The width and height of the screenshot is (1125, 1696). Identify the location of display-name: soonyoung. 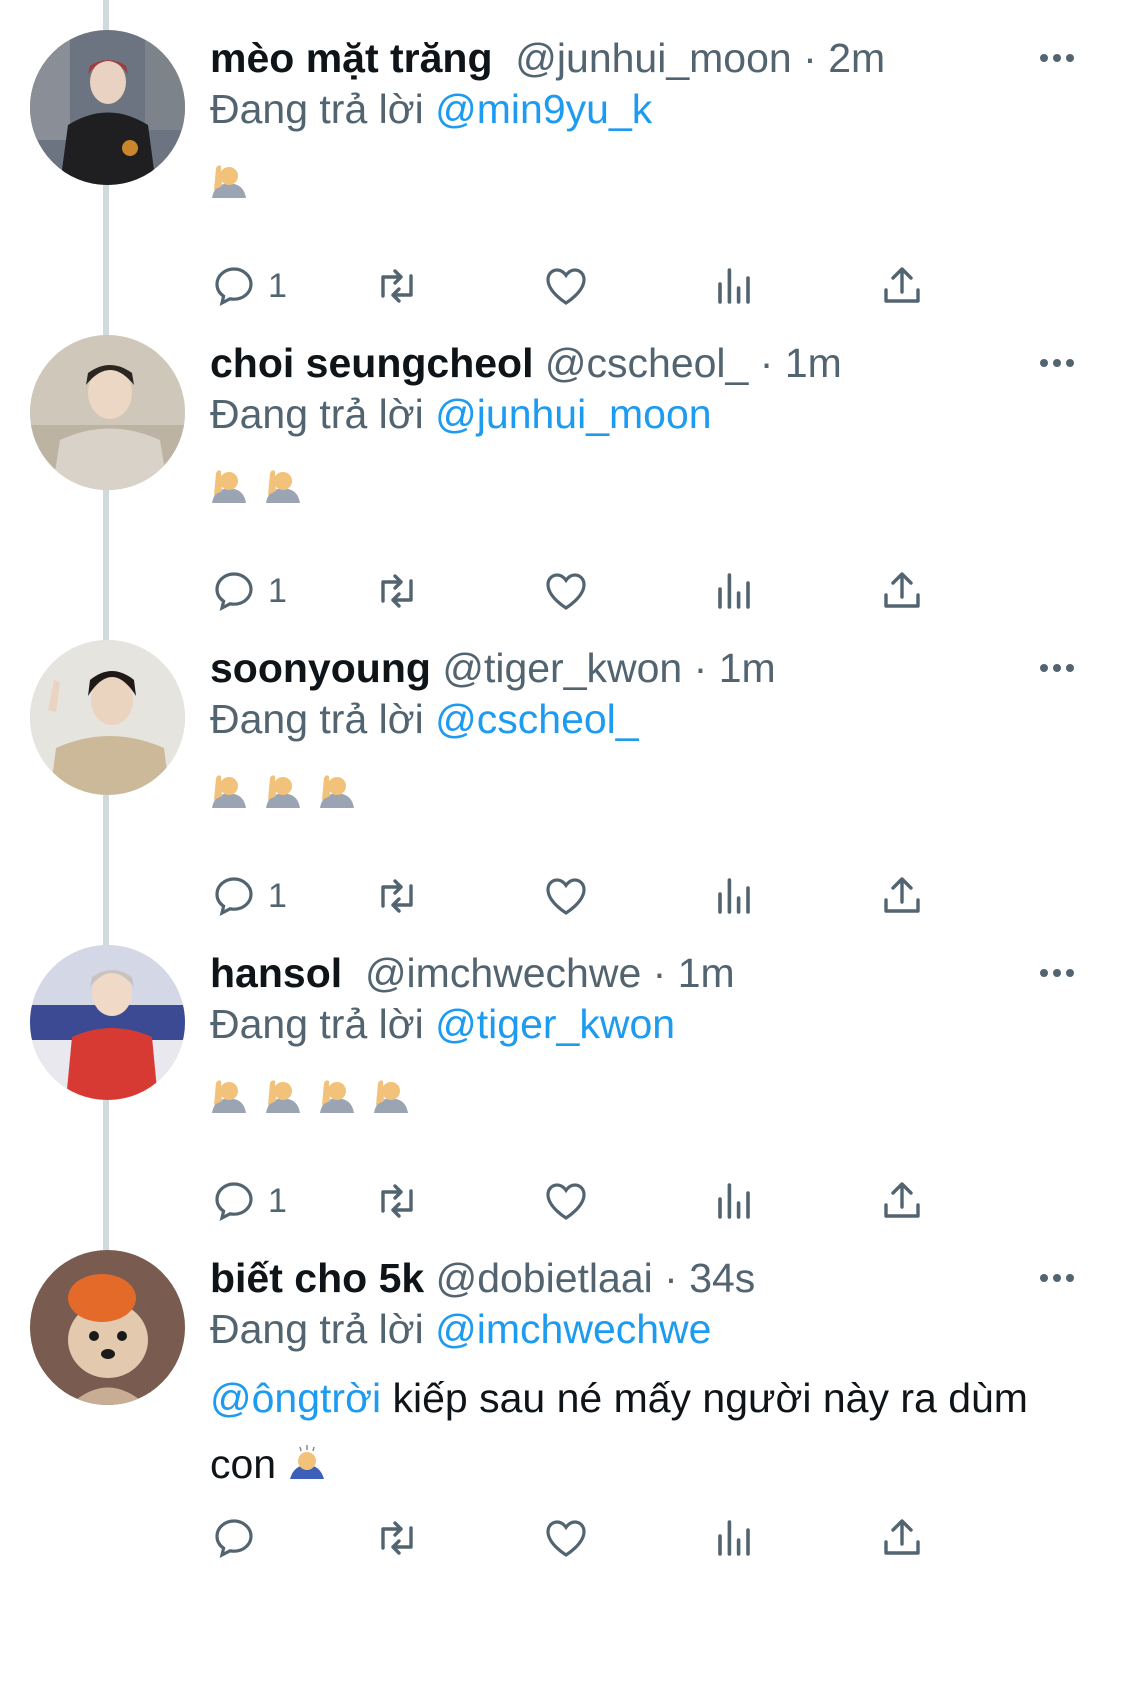
(320, 668).